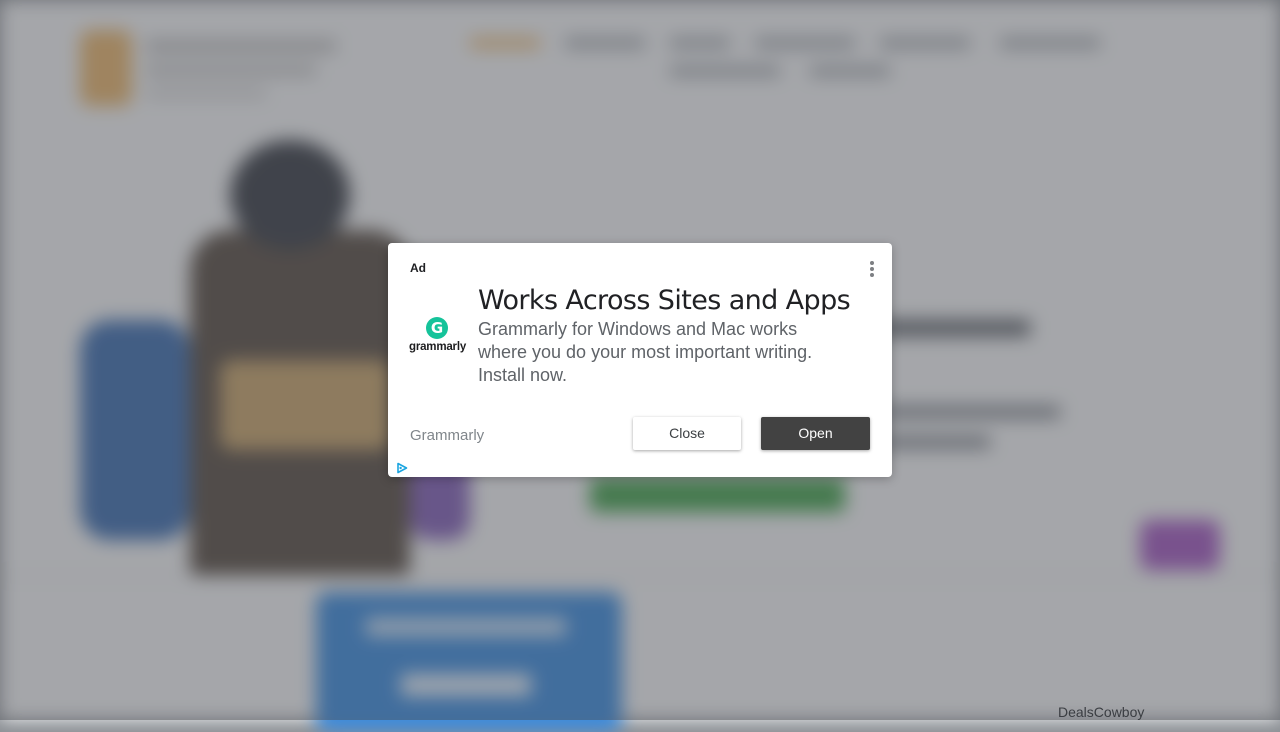 This screenshot has width=1280, height=732. Describe the element at coordinates (687, 433) in the screenshot. I see `close-button: Close` at that location.